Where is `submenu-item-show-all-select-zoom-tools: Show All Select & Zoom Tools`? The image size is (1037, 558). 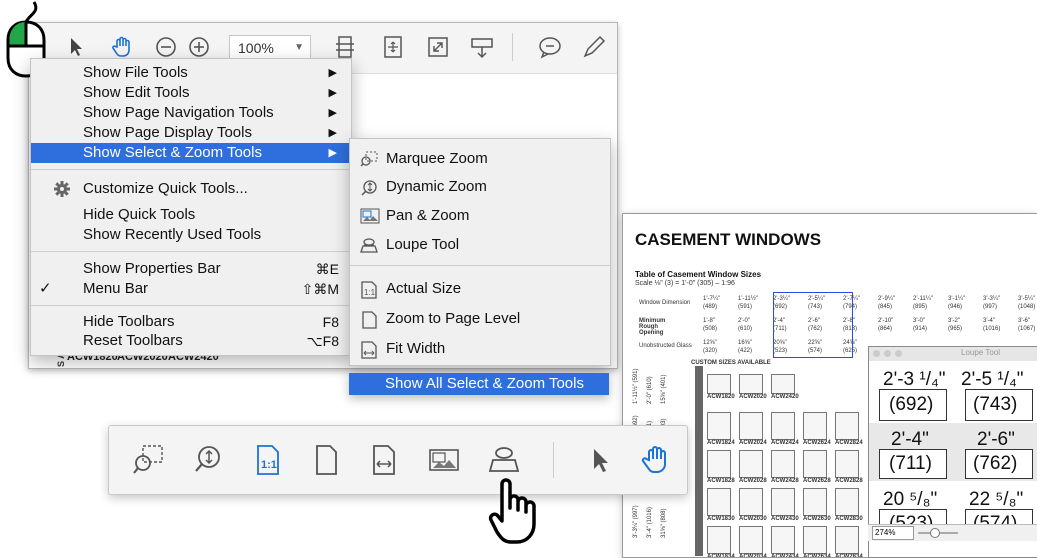 submenu-item-show-all-select-zoom-tools: Show All Select & Zoom Tools is located at coordinates (479, 384).